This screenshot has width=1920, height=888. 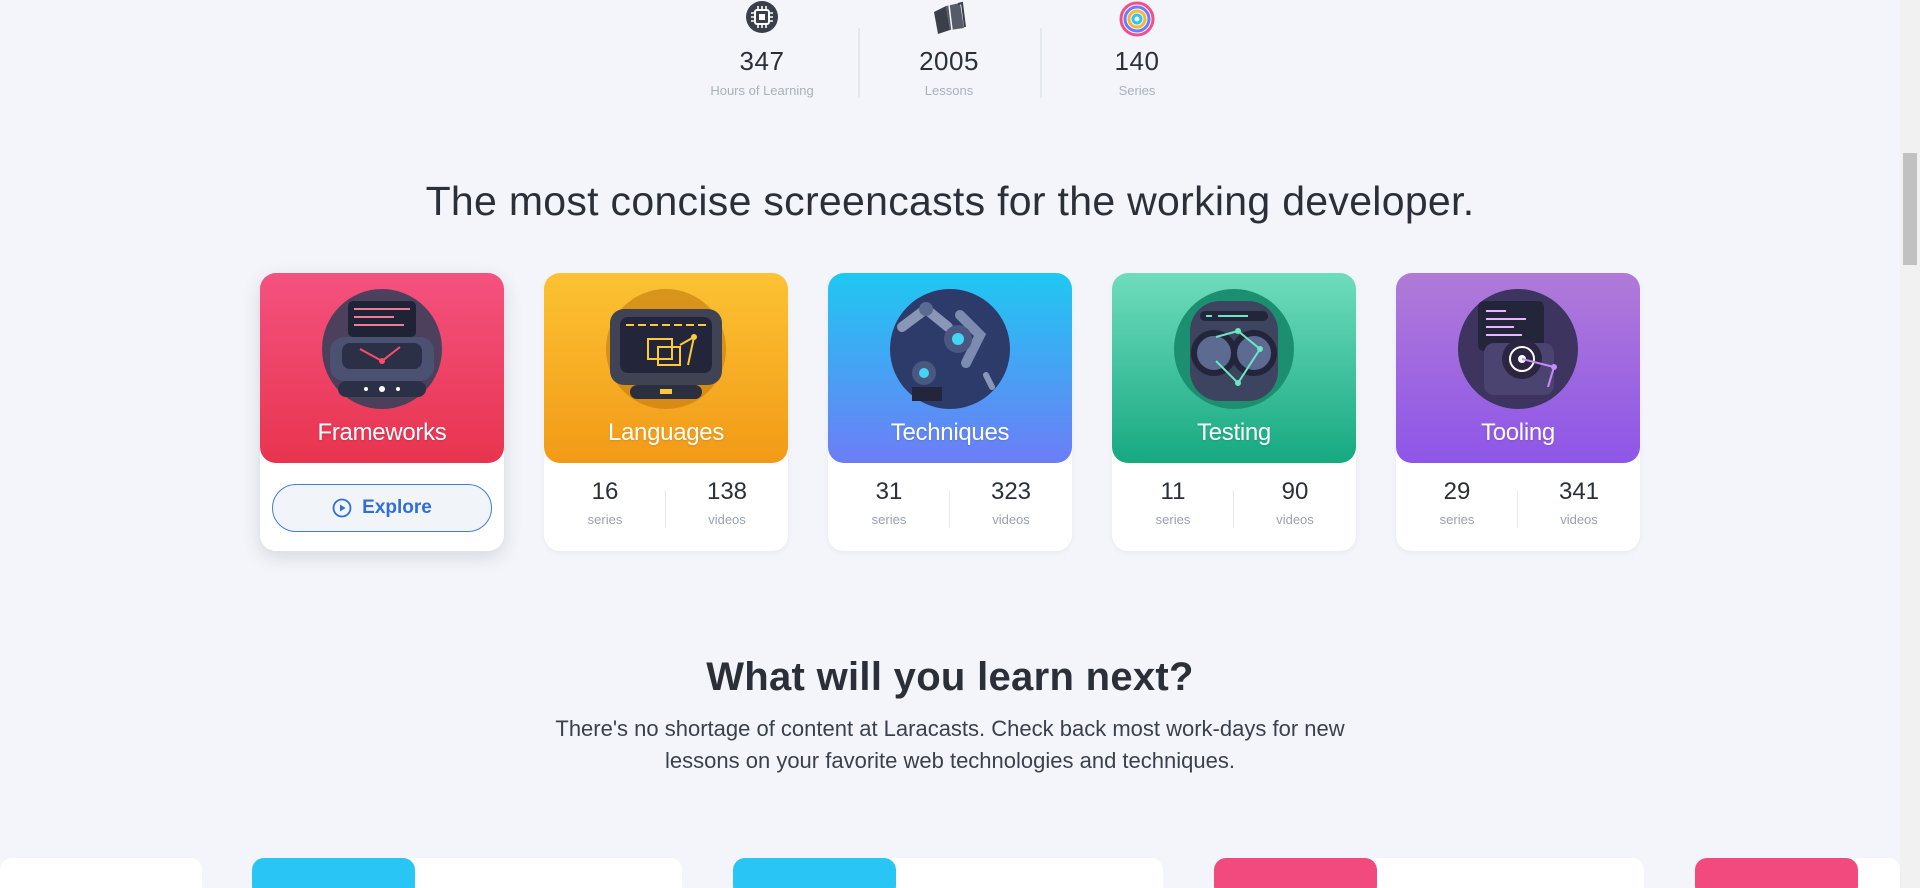 I want to click on series-count: 11 series, so click(x=1173, y=502).